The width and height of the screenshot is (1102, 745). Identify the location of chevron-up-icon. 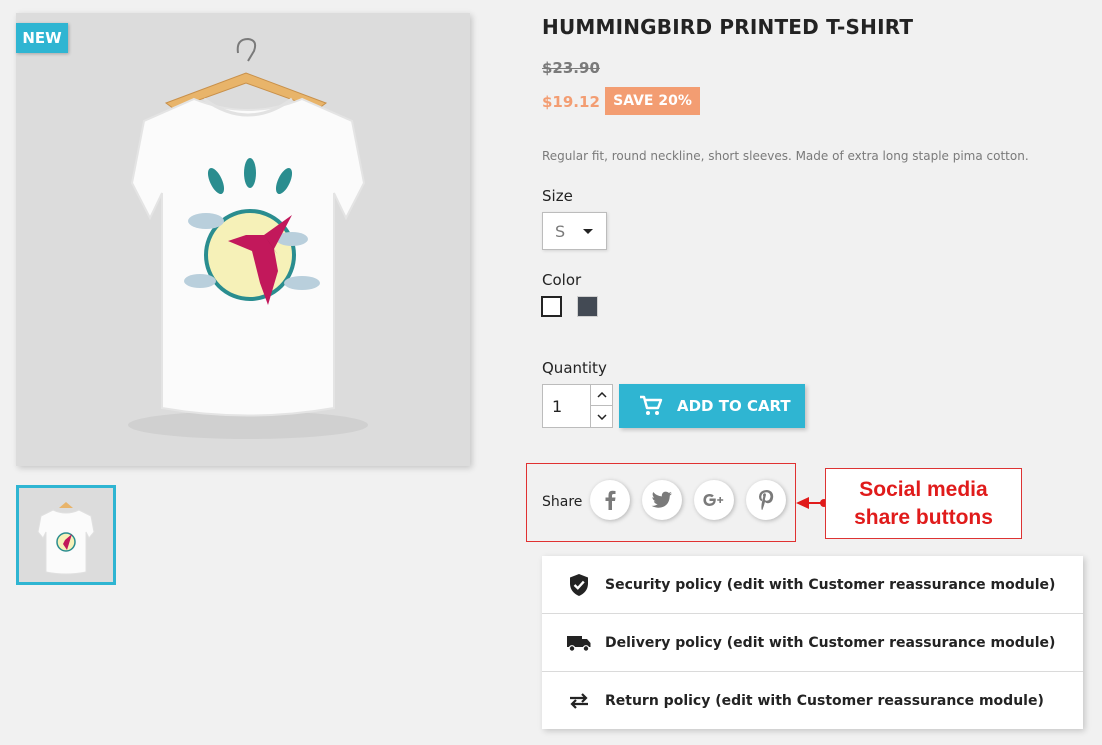
(602, 395).